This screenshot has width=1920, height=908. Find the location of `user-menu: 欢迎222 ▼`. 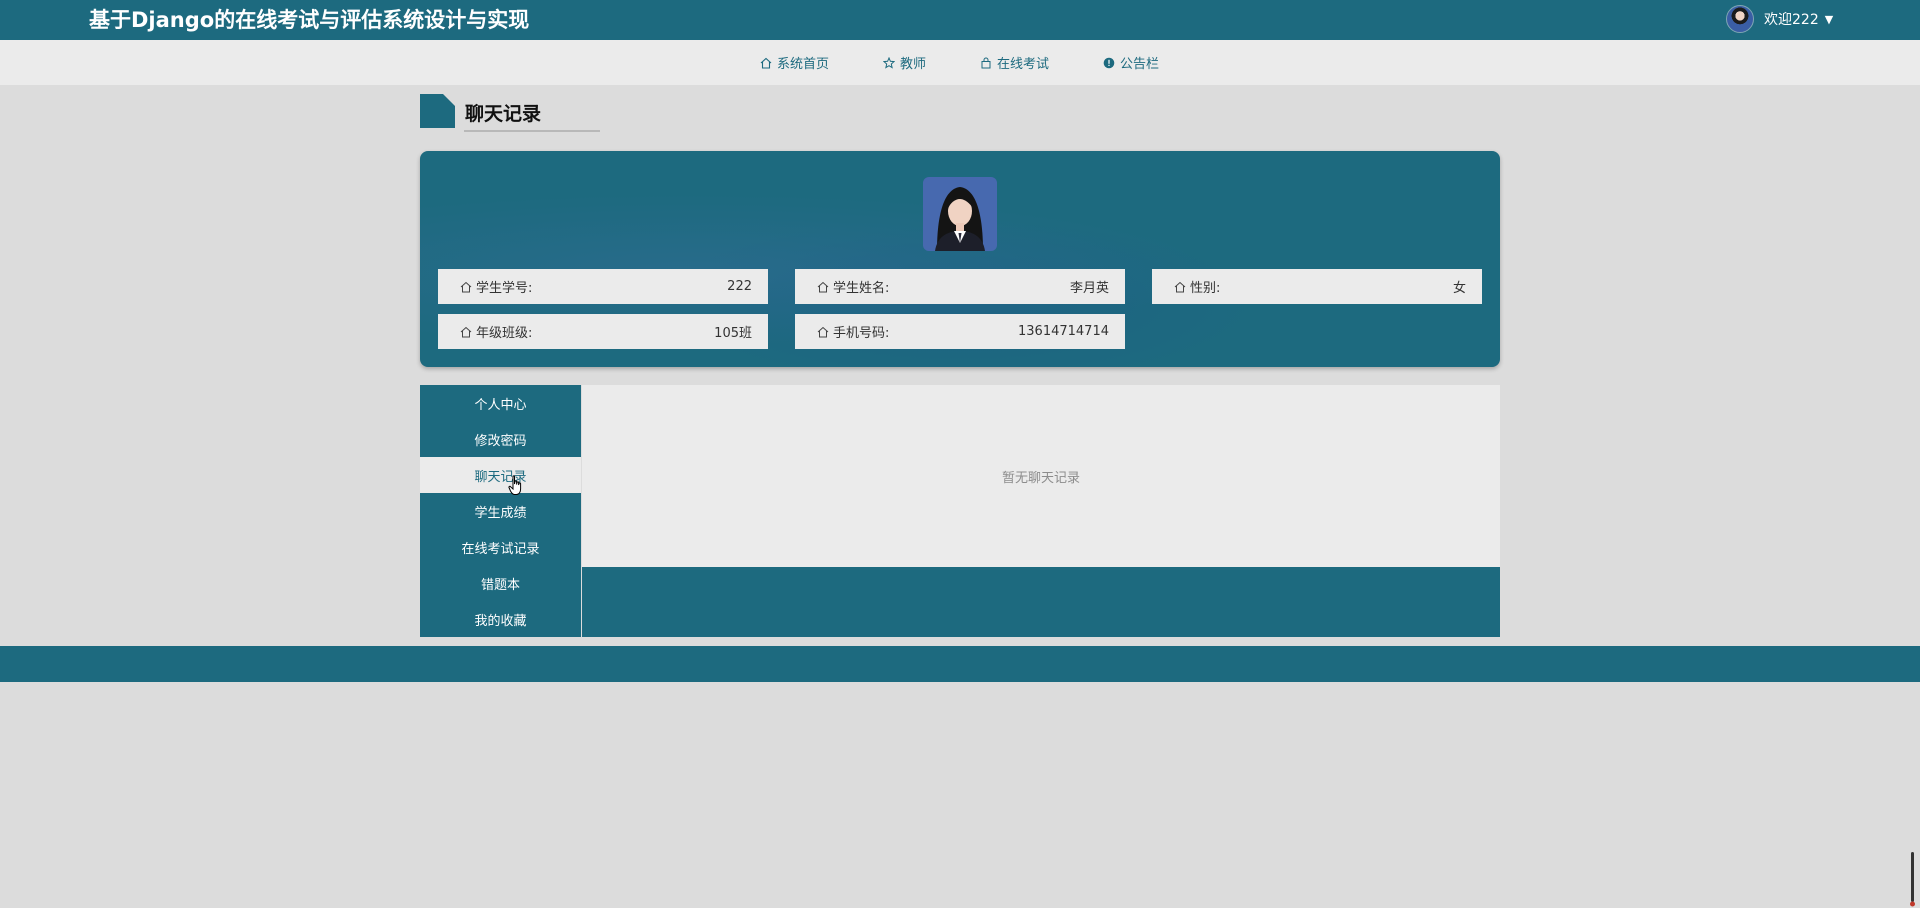

user-menu: 欢迎222 ▼ is located at coordinates (1779, 19).